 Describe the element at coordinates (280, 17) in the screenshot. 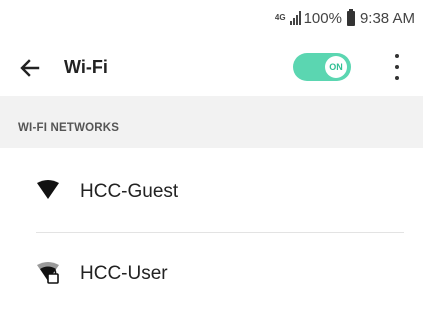

I see `network-type-badge: 4G` at that location.